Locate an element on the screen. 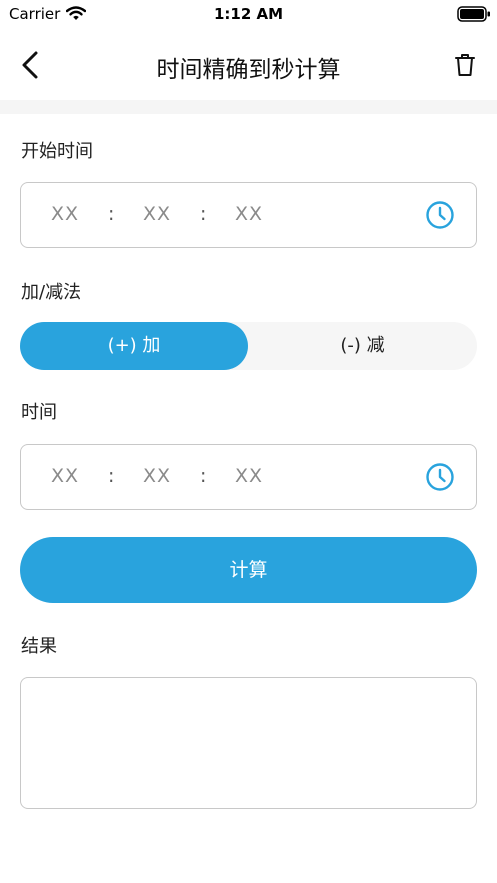 Image resolution: width=497 pixels, height=883 pixels. nav-bar: 时间精确到秒计算 is located at coordinates (248, 65).